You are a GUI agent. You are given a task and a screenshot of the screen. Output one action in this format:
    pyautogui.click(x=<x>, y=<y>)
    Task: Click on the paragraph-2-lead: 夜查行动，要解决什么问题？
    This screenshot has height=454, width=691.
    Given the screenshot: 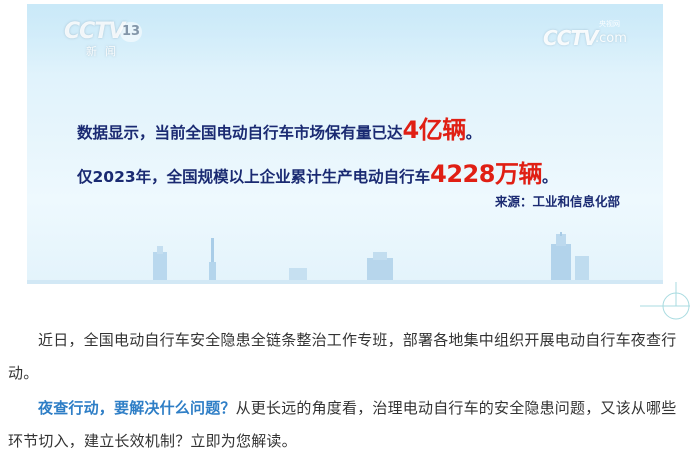 What is the action you would take?
    pyautogui.click(x=137, y=408)
    